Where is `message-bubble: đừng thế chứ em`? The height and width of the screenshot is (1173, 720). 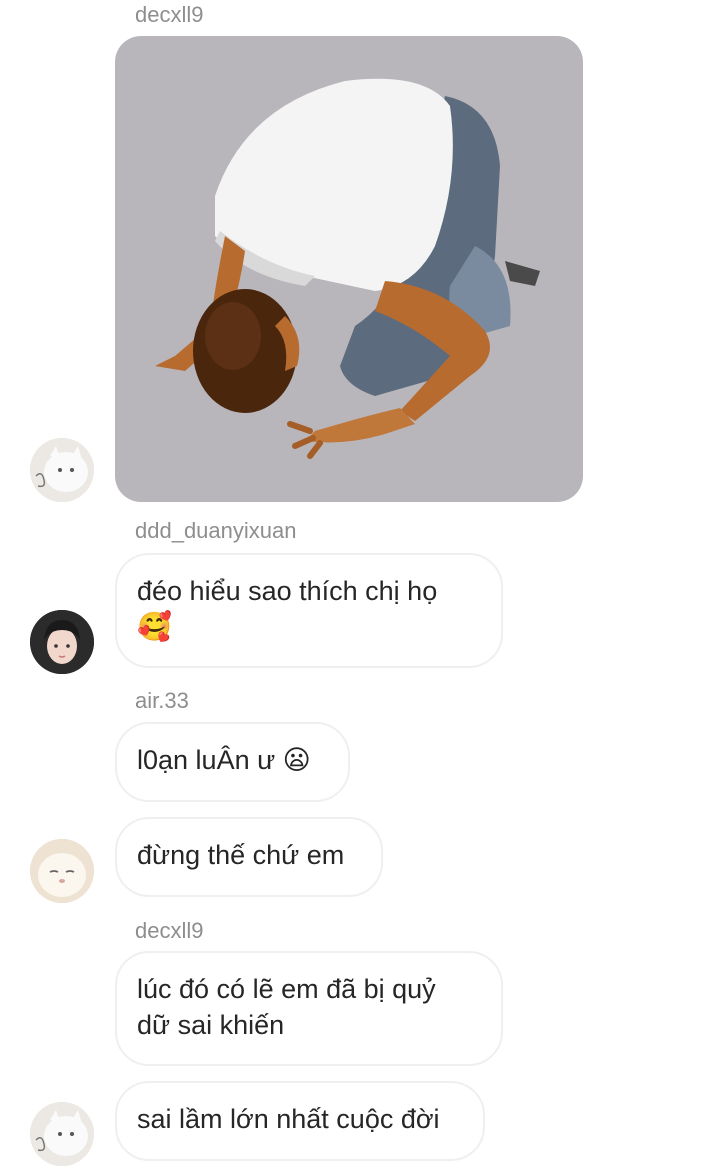 message-bubble: đừng thế chứ em is located at coordinates (249, 857).